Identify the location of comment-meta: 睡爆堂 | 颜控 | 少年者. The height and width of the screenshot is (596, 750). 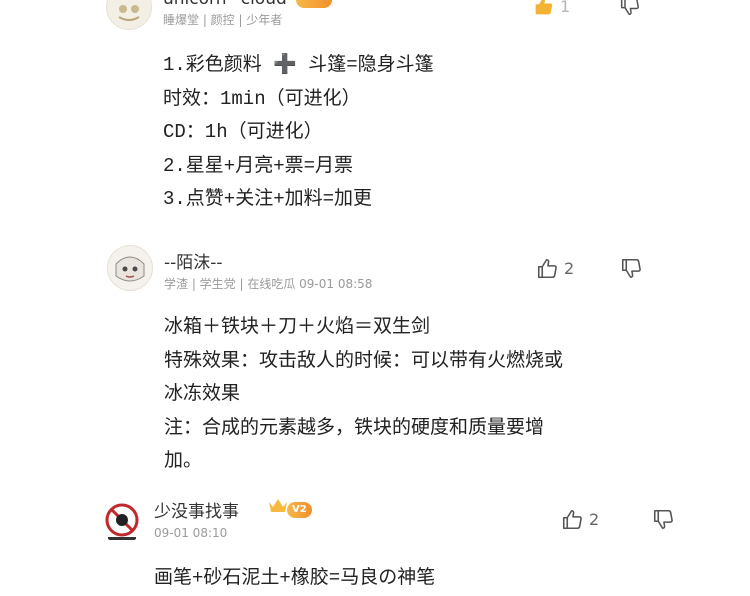
(223, 20).